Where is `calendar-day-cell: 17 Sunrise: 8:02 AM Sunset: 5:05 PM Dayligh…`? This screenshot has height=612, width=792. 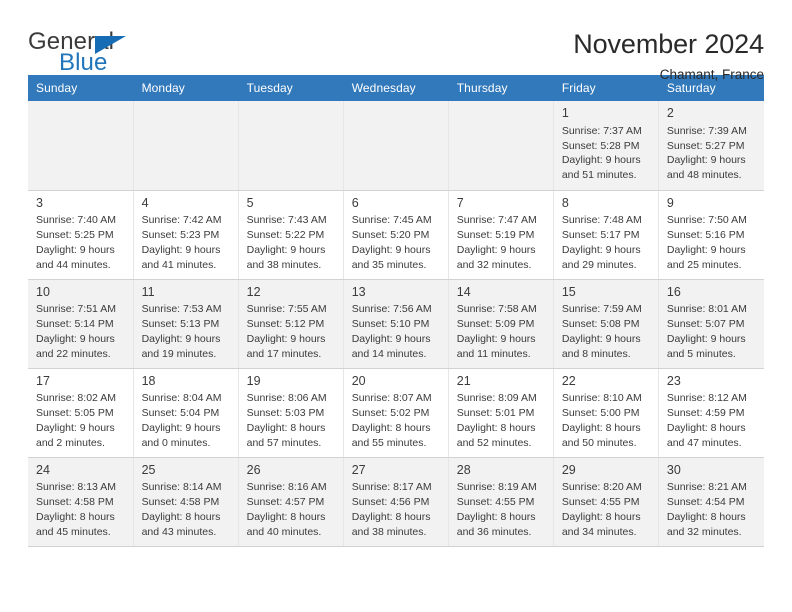
calendar-day-cell: 17 Sunrise: 8:02 AM Sunset: 5:05 PM Dayligh… is located at coordinates (81, 413).